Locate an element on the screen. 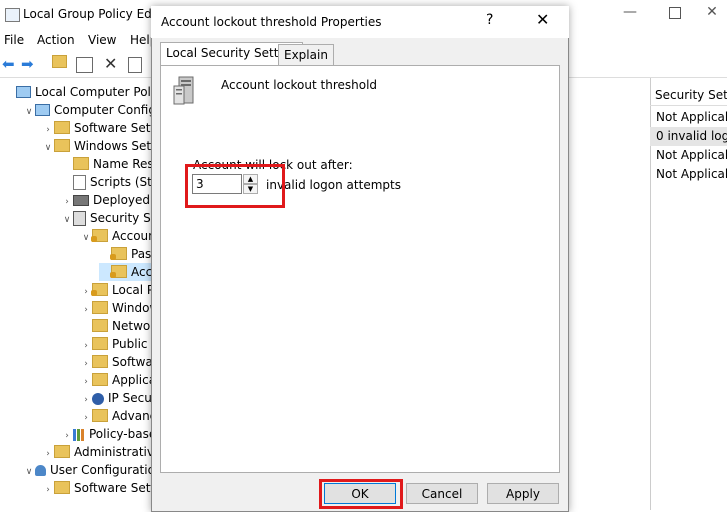 Image resolution: width=727 pixels, height=512 pixels. mmc-close-icon: ✕ is located at coordinates (712, 14).